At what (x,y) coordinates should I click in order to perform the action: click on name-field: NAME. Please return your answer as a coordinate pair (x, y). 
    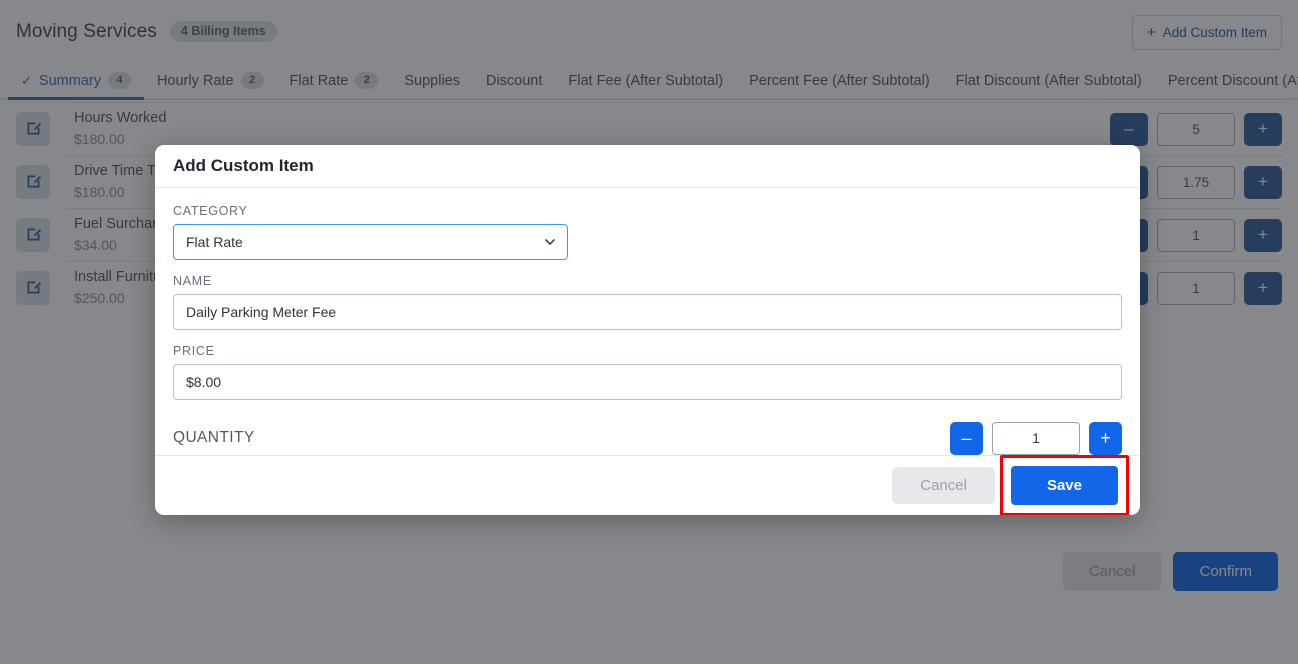
    Looking at the image, I should click on (647, 302).